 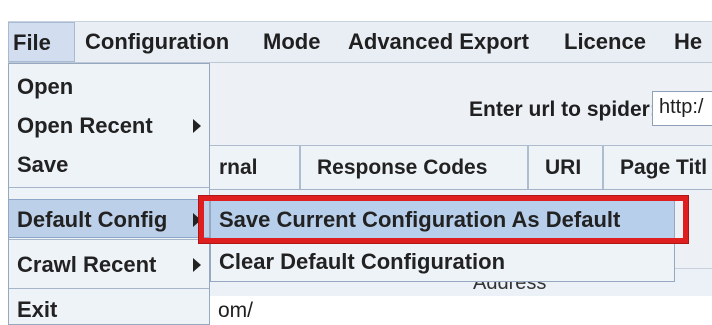 What do you see at coordinates (85, 125) in the screenshot?
I see `menu-item-open-recent-label: Open Recent` at bounding box center [85, 125].